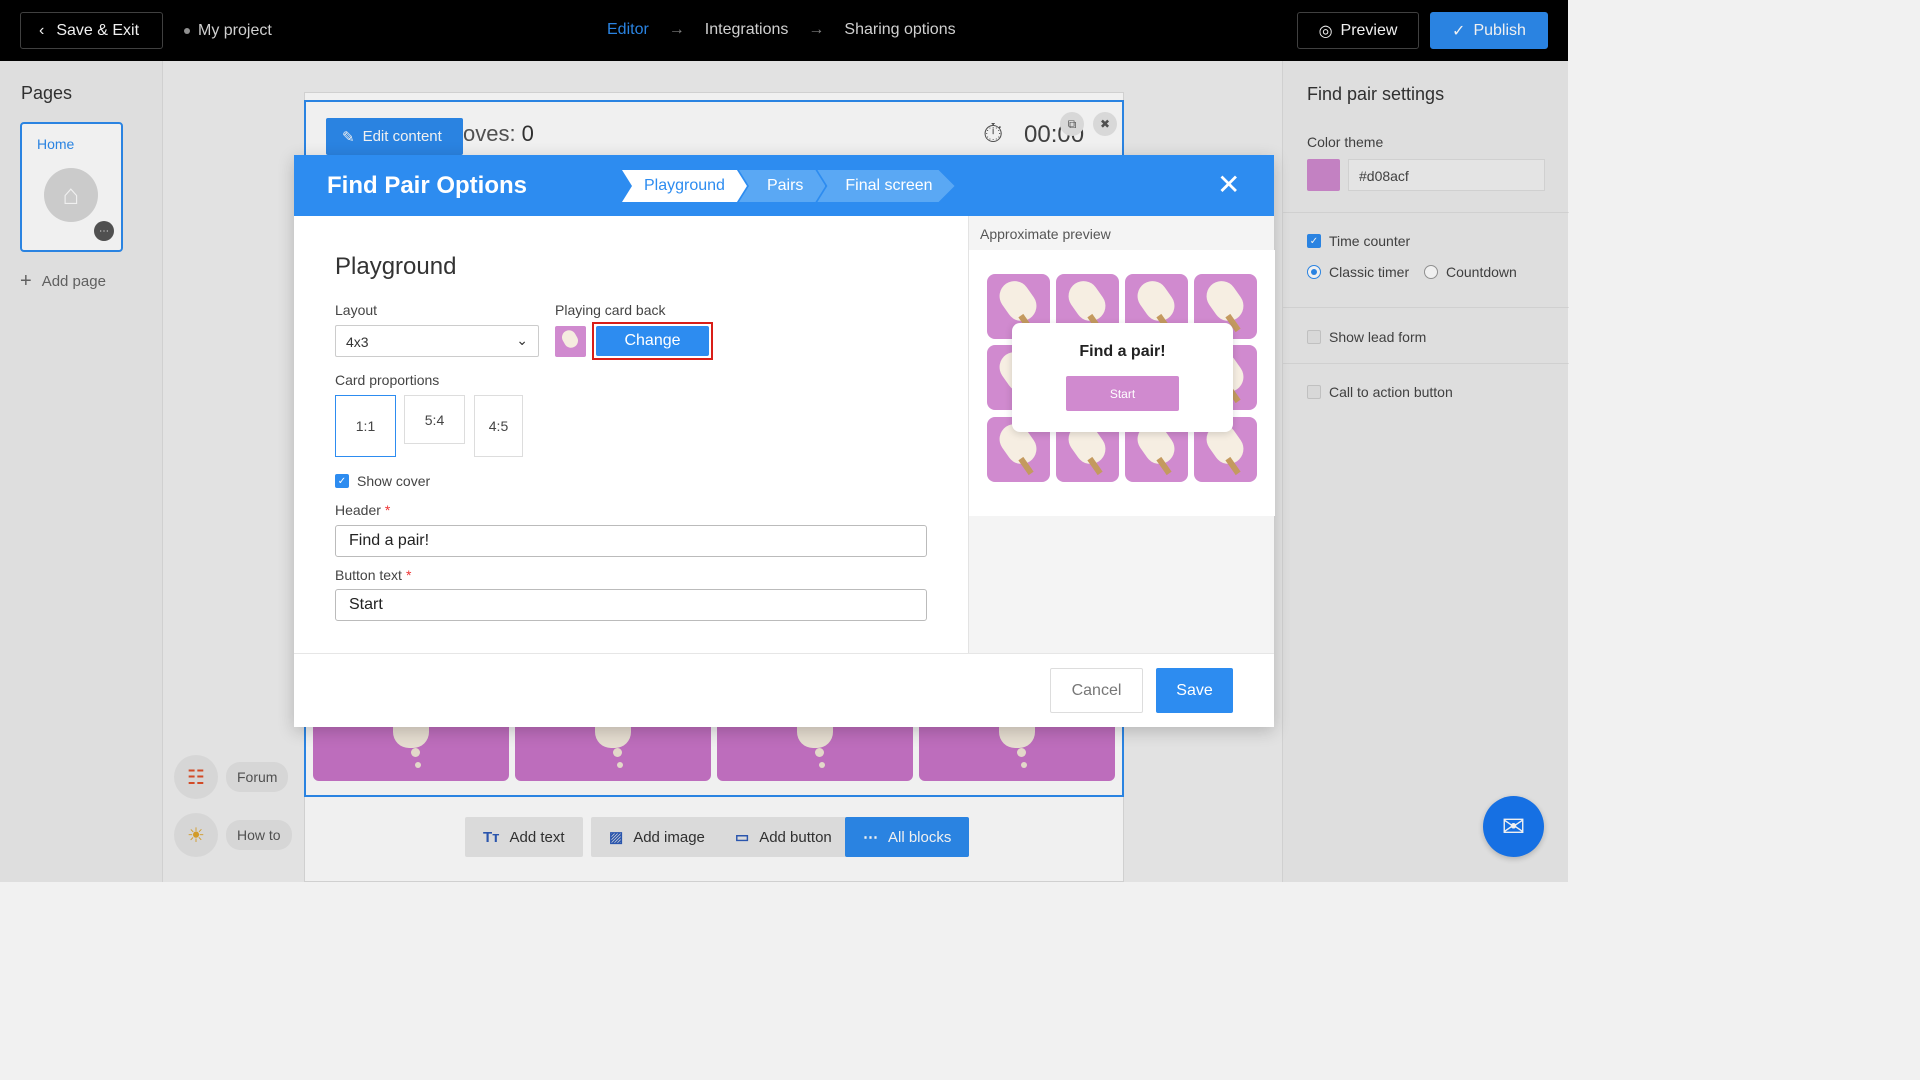 This screenshot has width=1920, height=1080. Describe the element at coordinates (885, 186) in the screenshot. I see `step-final-screen: Final screen` at that location.